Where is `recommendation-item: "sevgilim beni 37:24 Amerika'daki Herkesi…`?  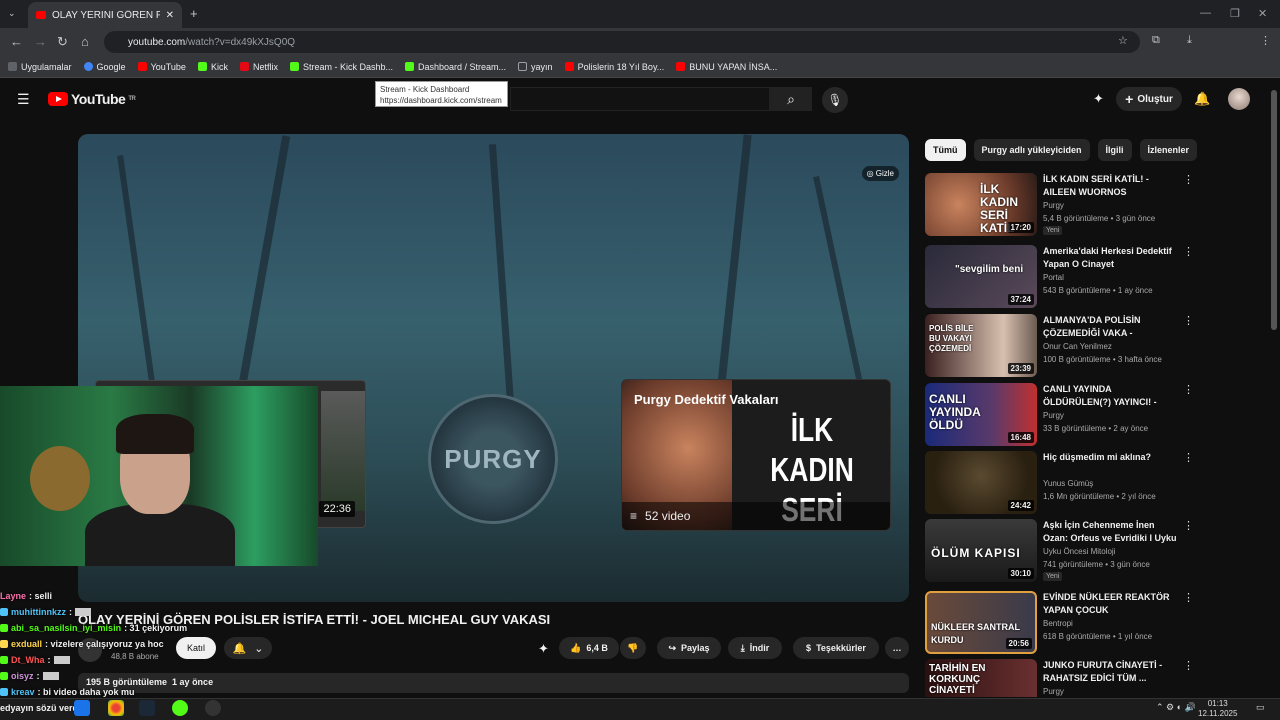
recommendation-item: "sevgilim beni 37:24 Amerika'daki Herkesi… is located at coordinates (1060, 276).